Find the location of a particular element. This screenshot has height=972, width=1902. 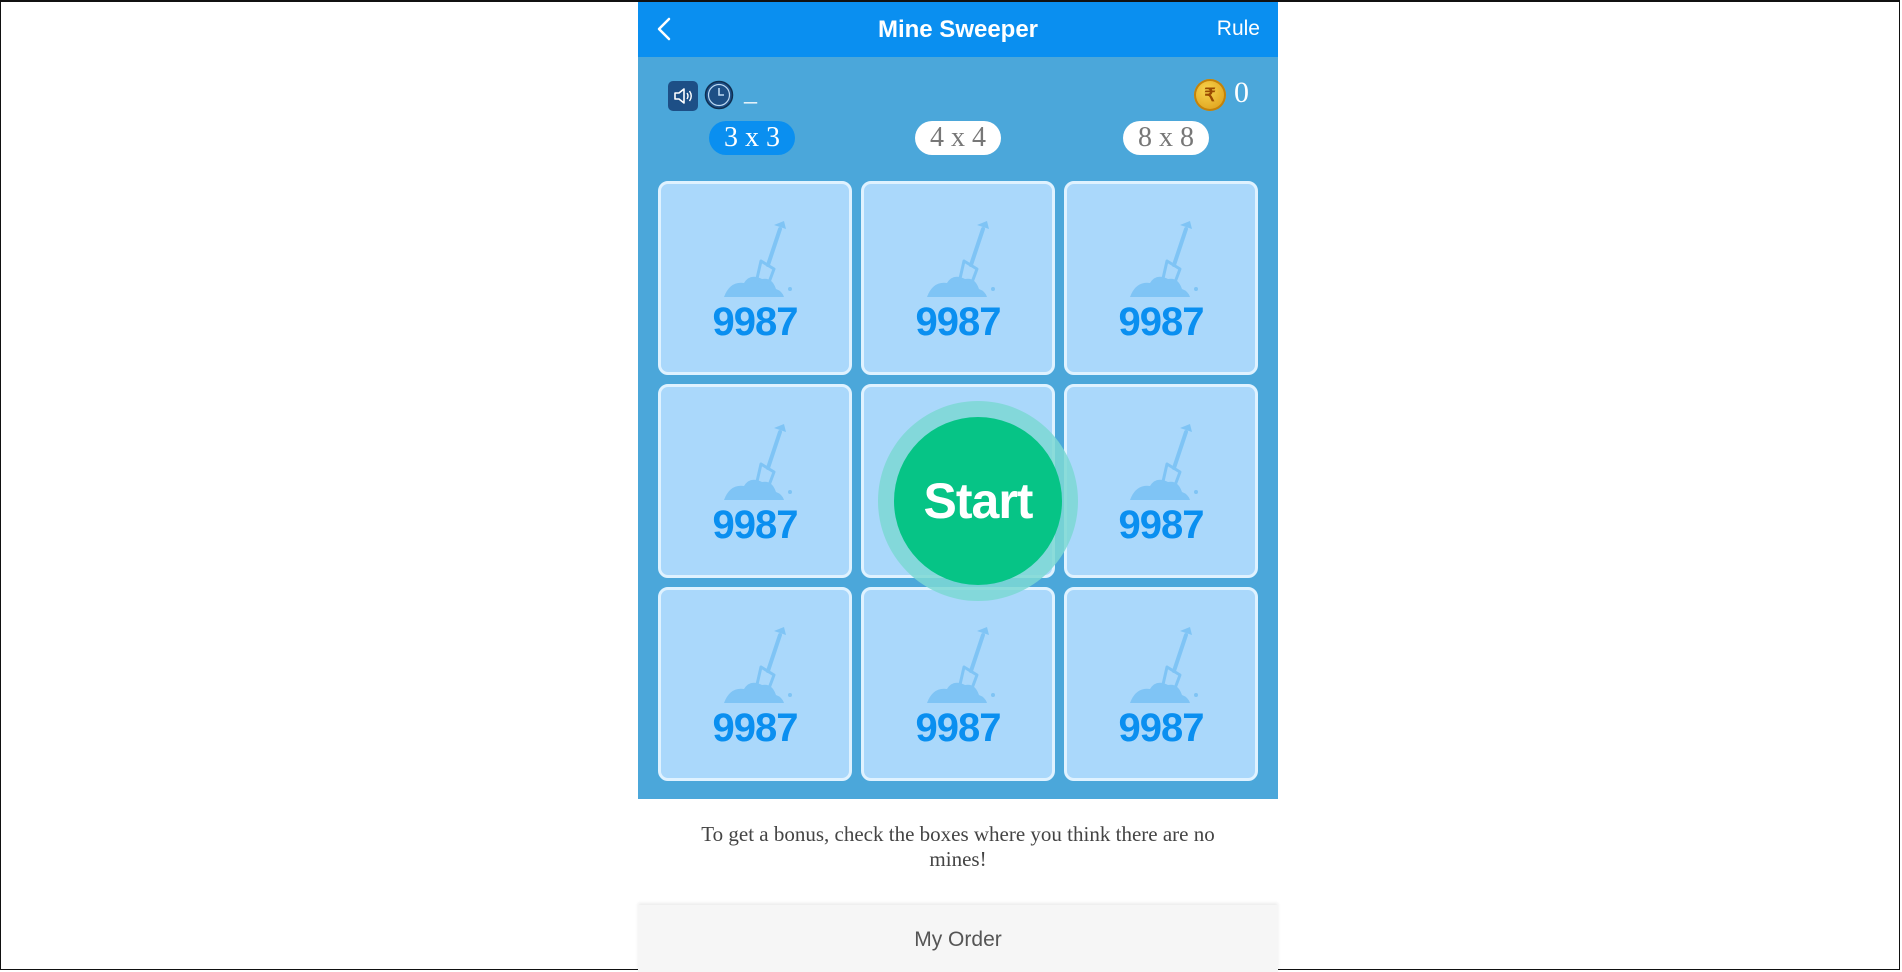

start-button: Start is located at coordinates (978, 501).